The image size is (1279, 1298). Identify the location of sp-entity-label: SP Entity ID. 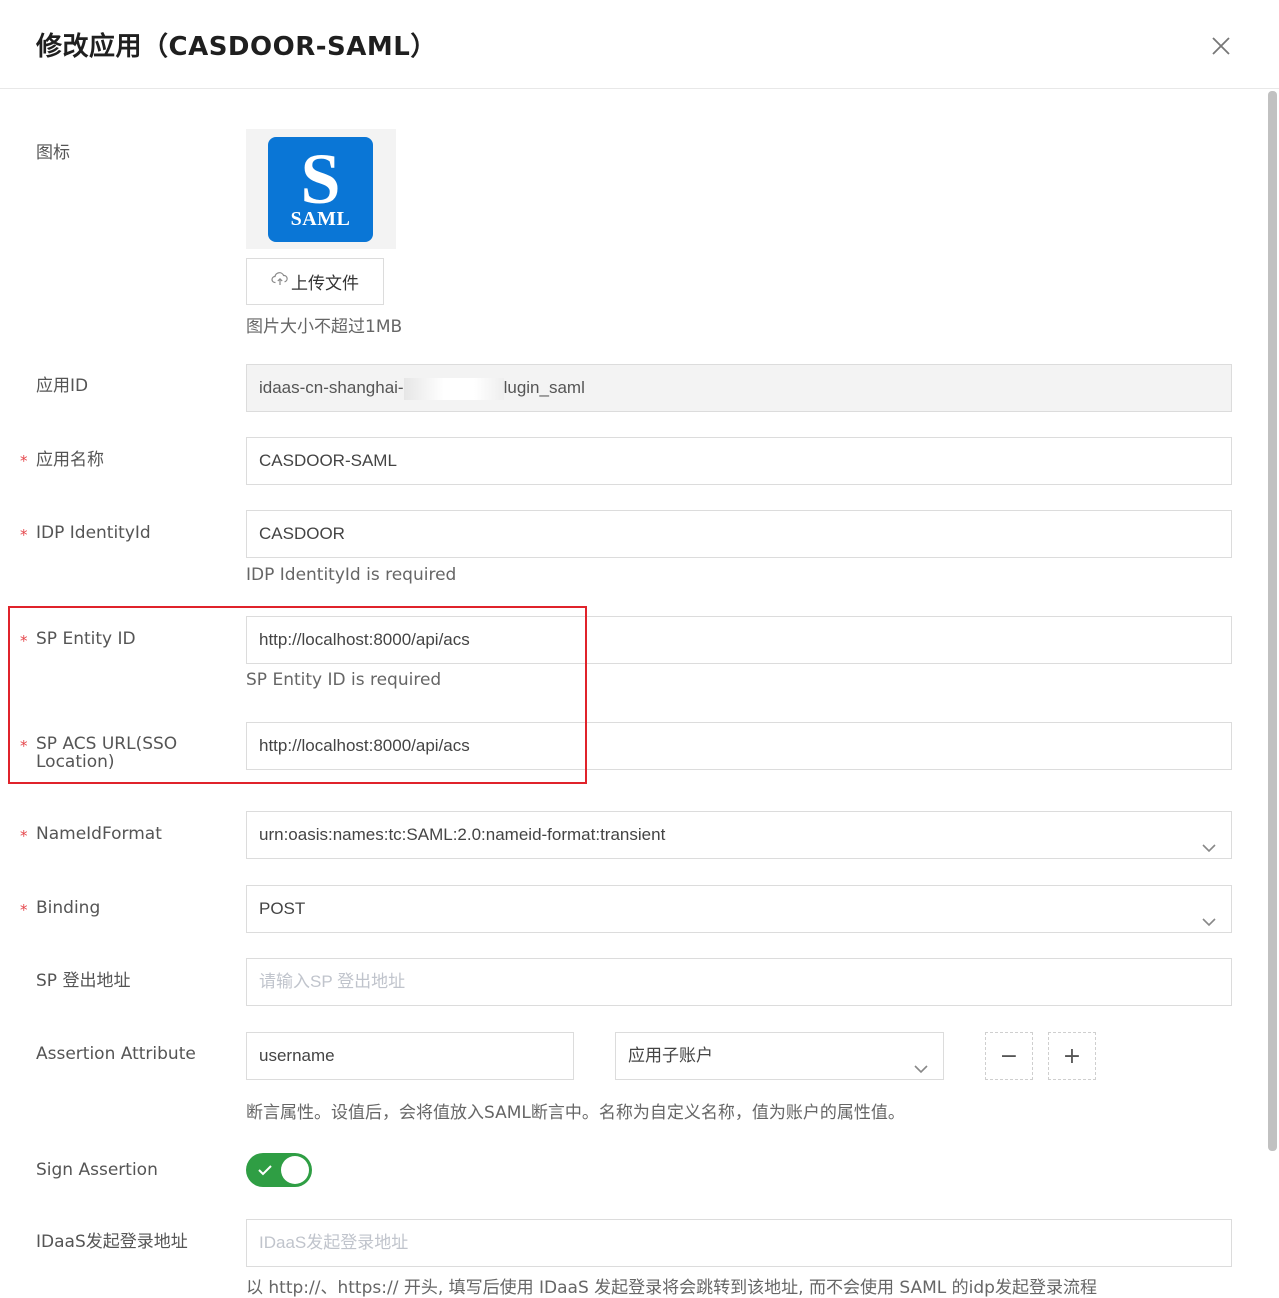
(86, 639).